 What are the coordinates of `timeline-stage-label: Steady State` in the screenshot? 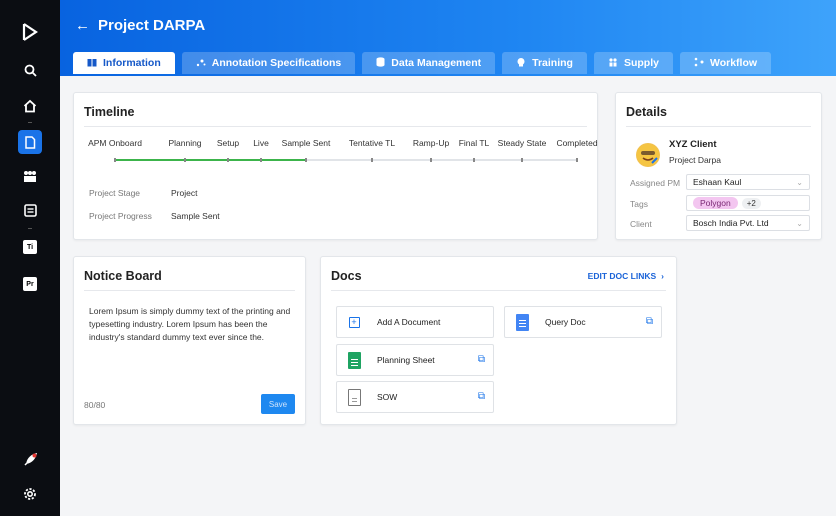 It's located at (522, 143).